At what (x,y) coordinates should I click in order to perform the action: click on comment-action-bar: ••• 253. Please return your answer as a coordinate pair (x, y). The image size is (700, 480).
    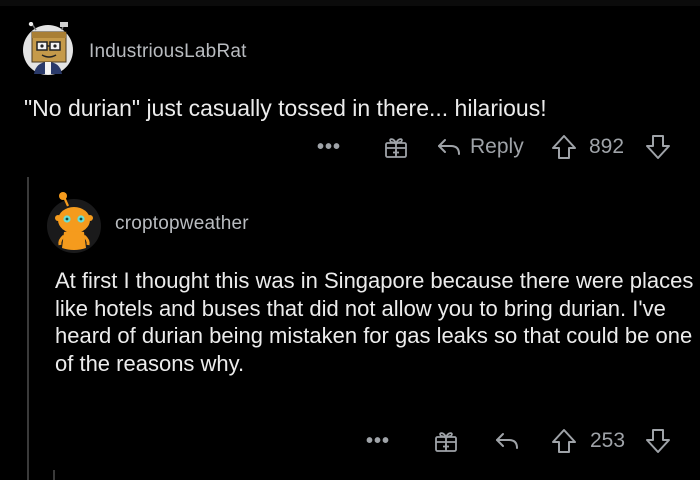
    Looking at the image, I should click on (350, 441).